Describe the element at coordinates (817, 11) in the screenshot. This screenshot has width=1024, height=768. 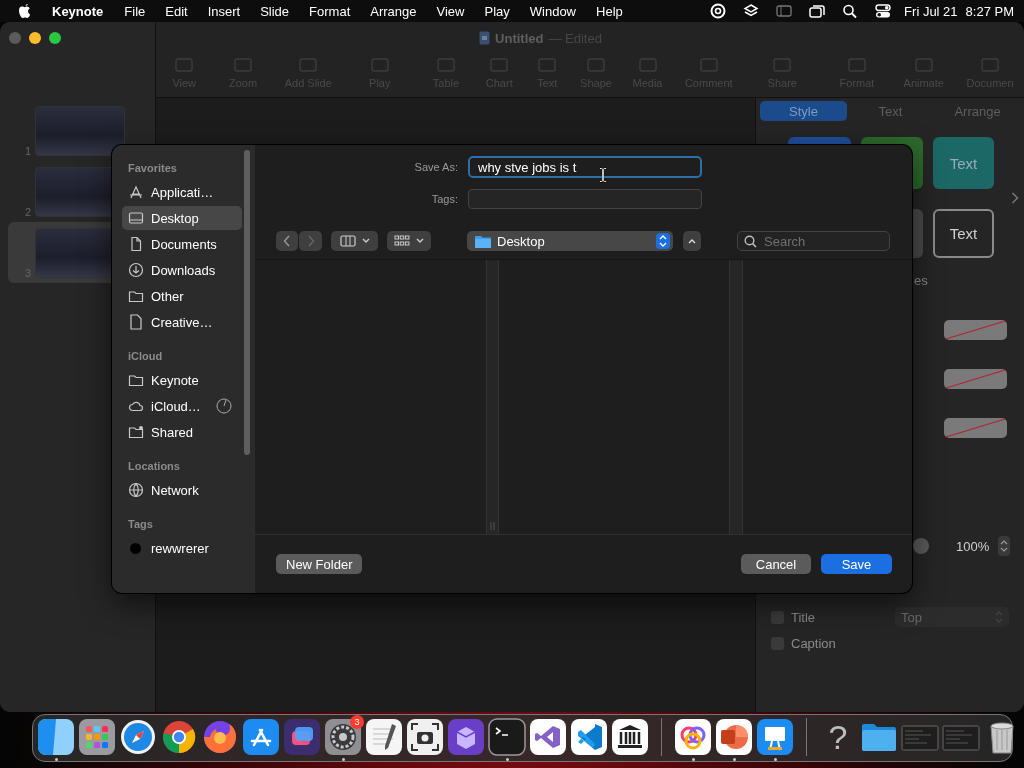
I see `windows-icon` at that location.